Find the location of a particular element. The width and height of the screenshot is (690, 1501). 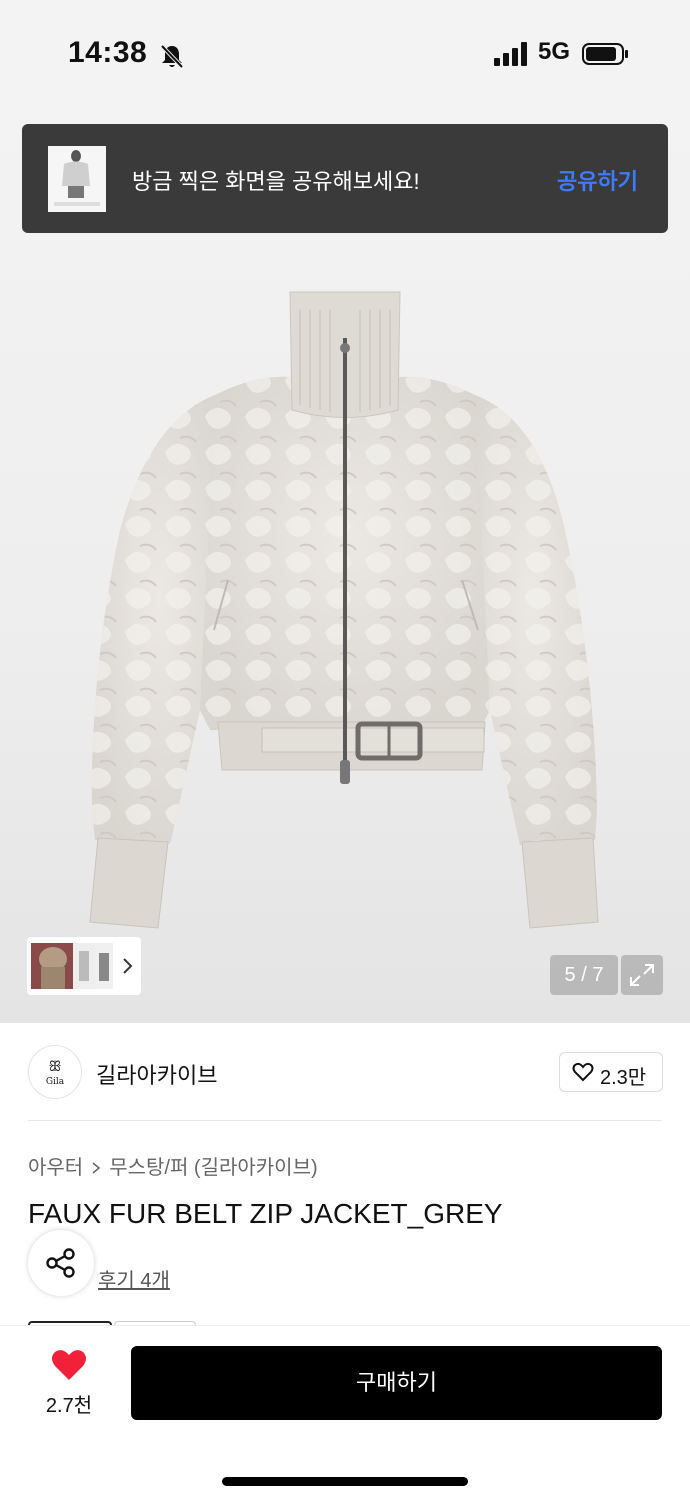

brand-logo-text: Gila is located at coordinates (55, 1082).